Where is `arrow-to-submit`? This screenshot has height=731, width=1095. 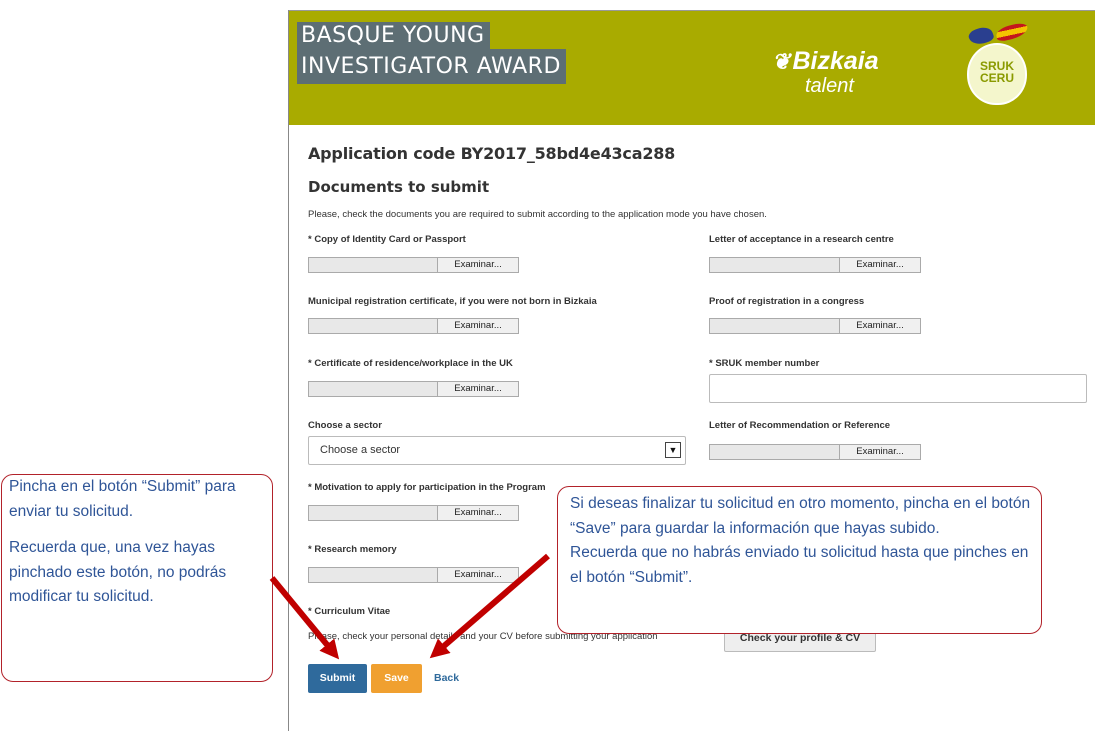
arrow-to-submit is located at coordinates (304, 618).